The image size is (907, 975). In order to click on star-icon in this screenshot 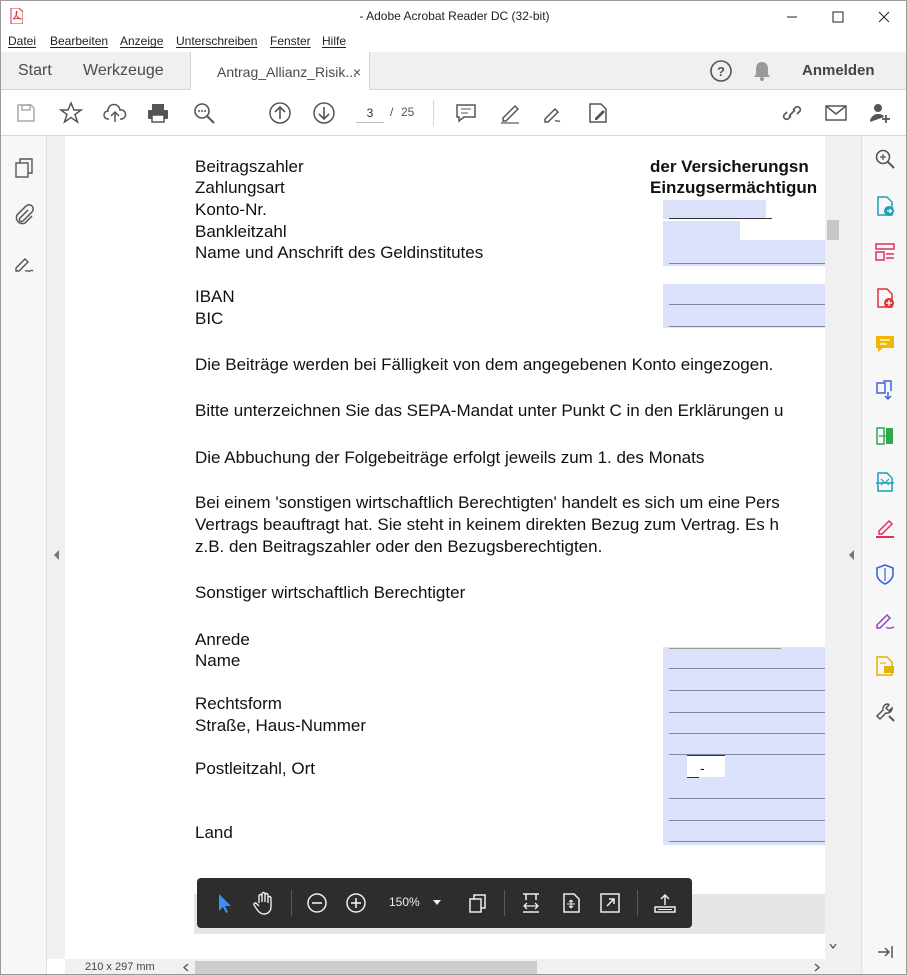, I will do `click(71, 112)`.